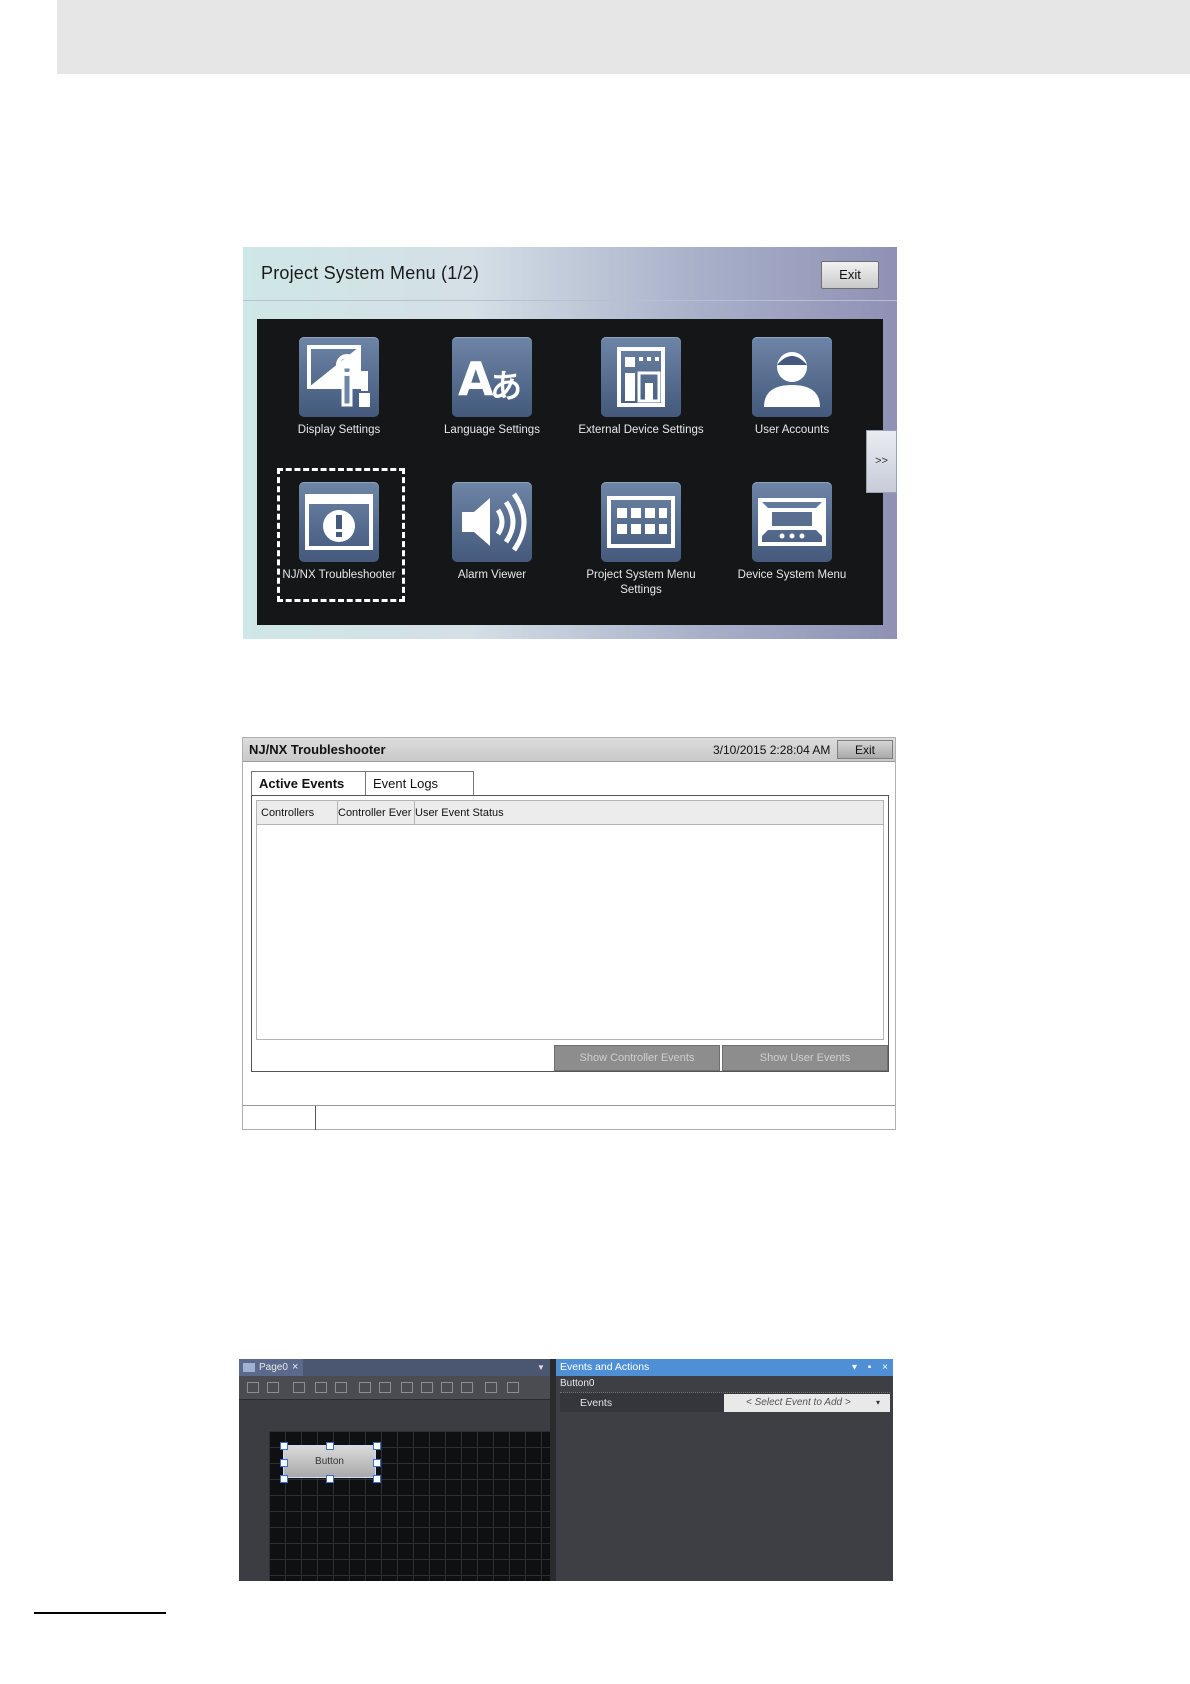 Image resolution: width=1190 pixels, height=1684 pixels. I want to click on events-row: Events < Select Event to Add > ▾, so click(725, 1402).